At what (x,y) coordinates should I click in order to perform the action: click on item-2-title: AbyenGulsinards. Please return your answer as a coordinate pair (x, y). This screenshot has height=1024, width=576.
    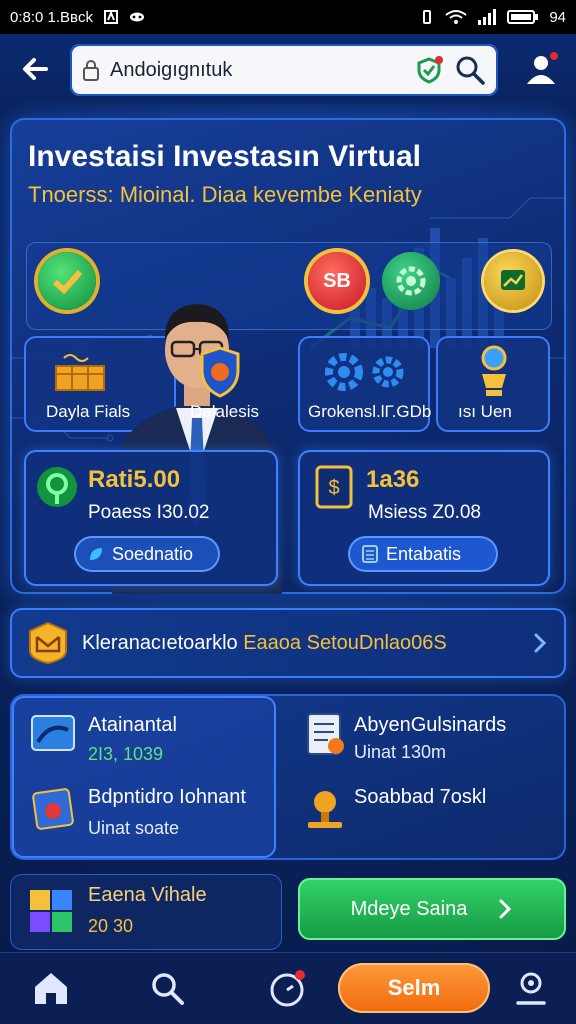
    Looking at the image, I should click on (430, 725).